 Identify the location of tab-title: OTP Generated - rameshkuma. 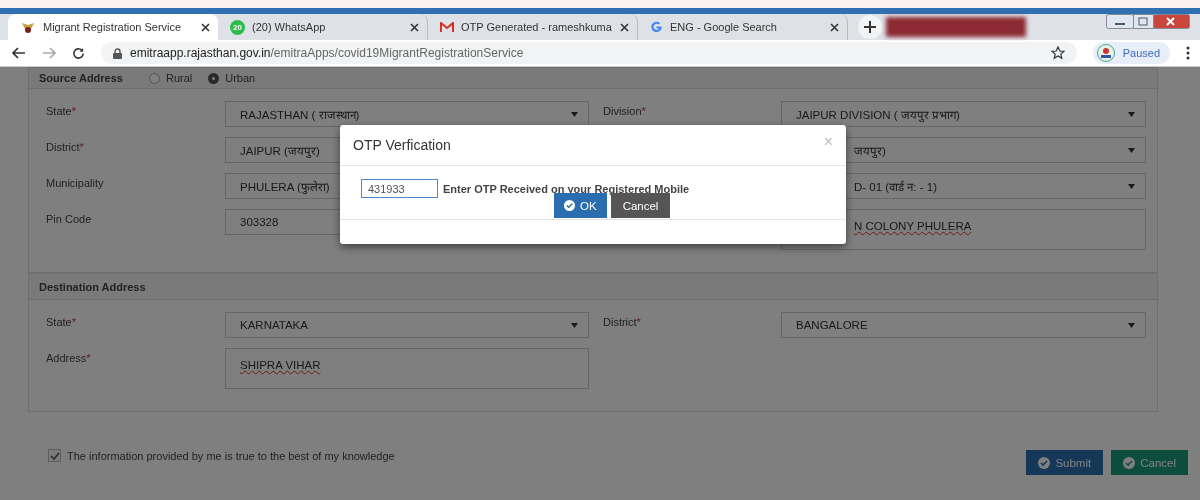
(537, 27).